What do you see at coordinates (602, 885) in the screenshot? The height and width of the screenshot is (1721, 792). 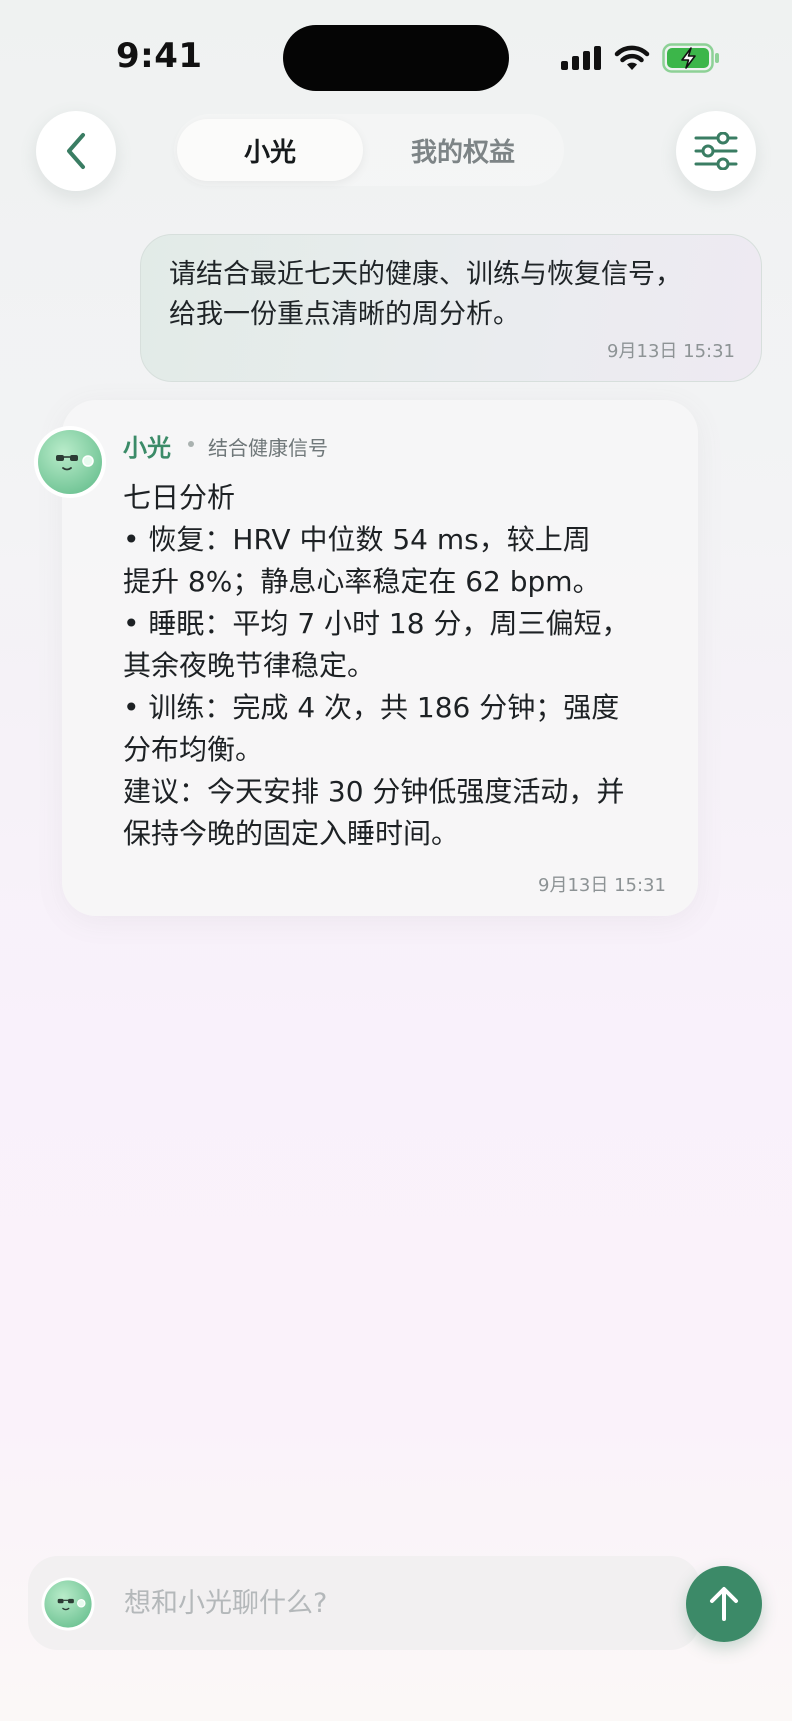 I see `bot-message-time: 9月13日 15:31` at bounding box center [602, 885].